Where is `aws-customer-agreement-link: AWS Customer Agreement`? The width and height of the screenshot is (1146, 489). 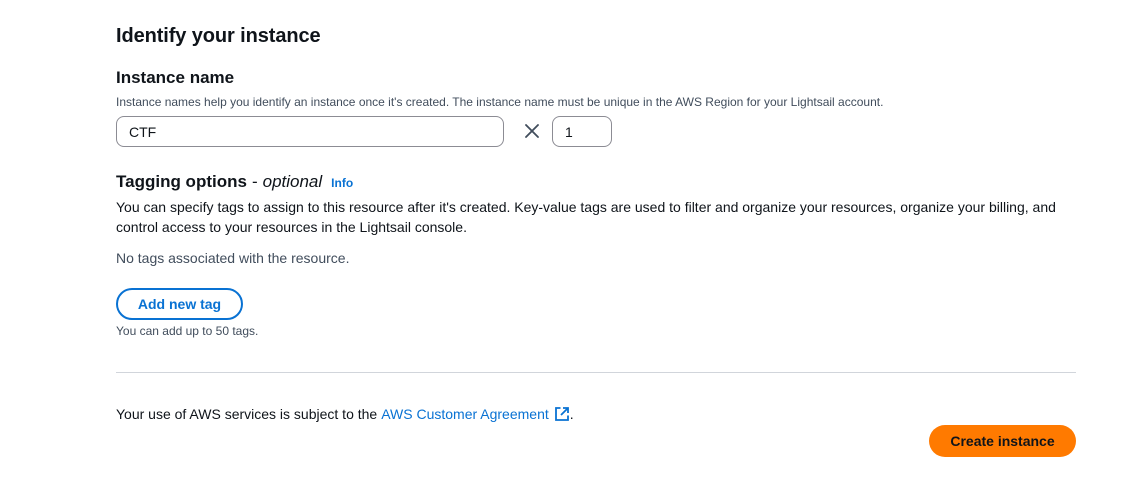 aws-customer-agreement-link: AWS Customer Agreement is located at coordinates (465, 414).